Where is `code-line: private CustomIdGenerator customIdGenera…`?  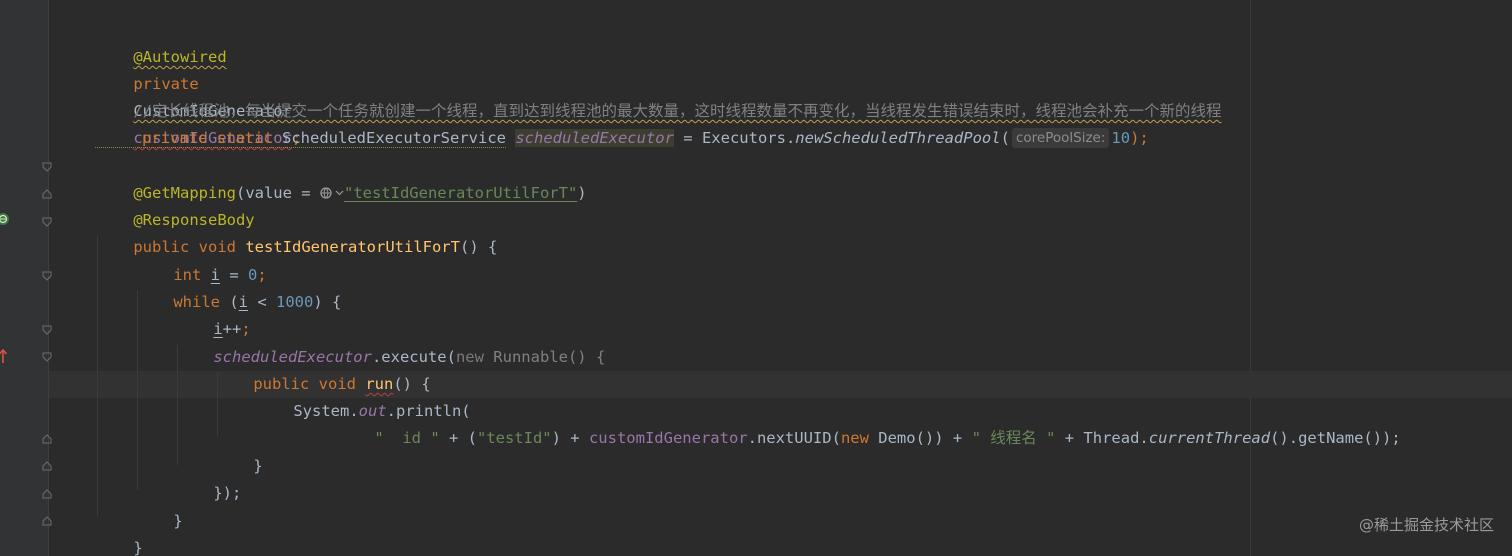
code-line: private CustomIdGenerator customIdGenera… is located at coordinates (198, 95).